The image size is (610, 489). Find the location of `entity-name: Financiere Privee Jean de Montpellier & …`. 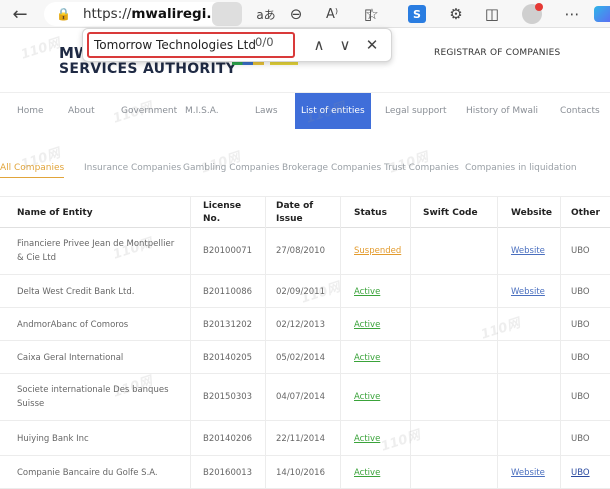

entity-name: Financiere Privee Jean de Montpellier & … is located at coordinates (96, 251).